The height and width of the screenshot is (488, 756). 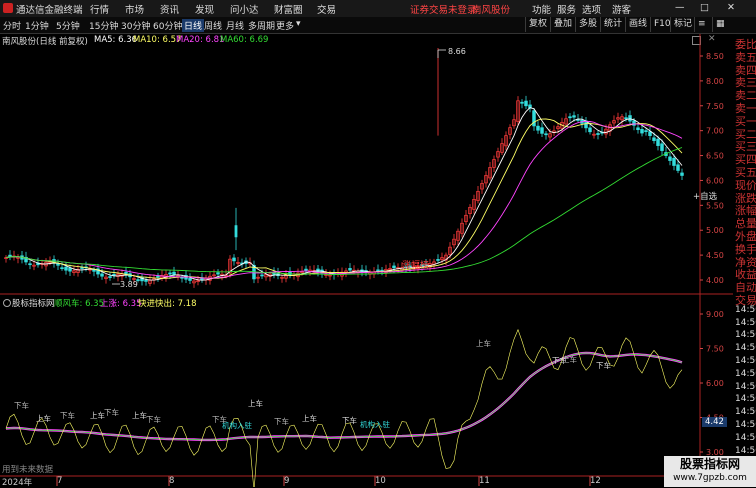 I want to click on menu-function: 功能, so click(x=541, y=9).